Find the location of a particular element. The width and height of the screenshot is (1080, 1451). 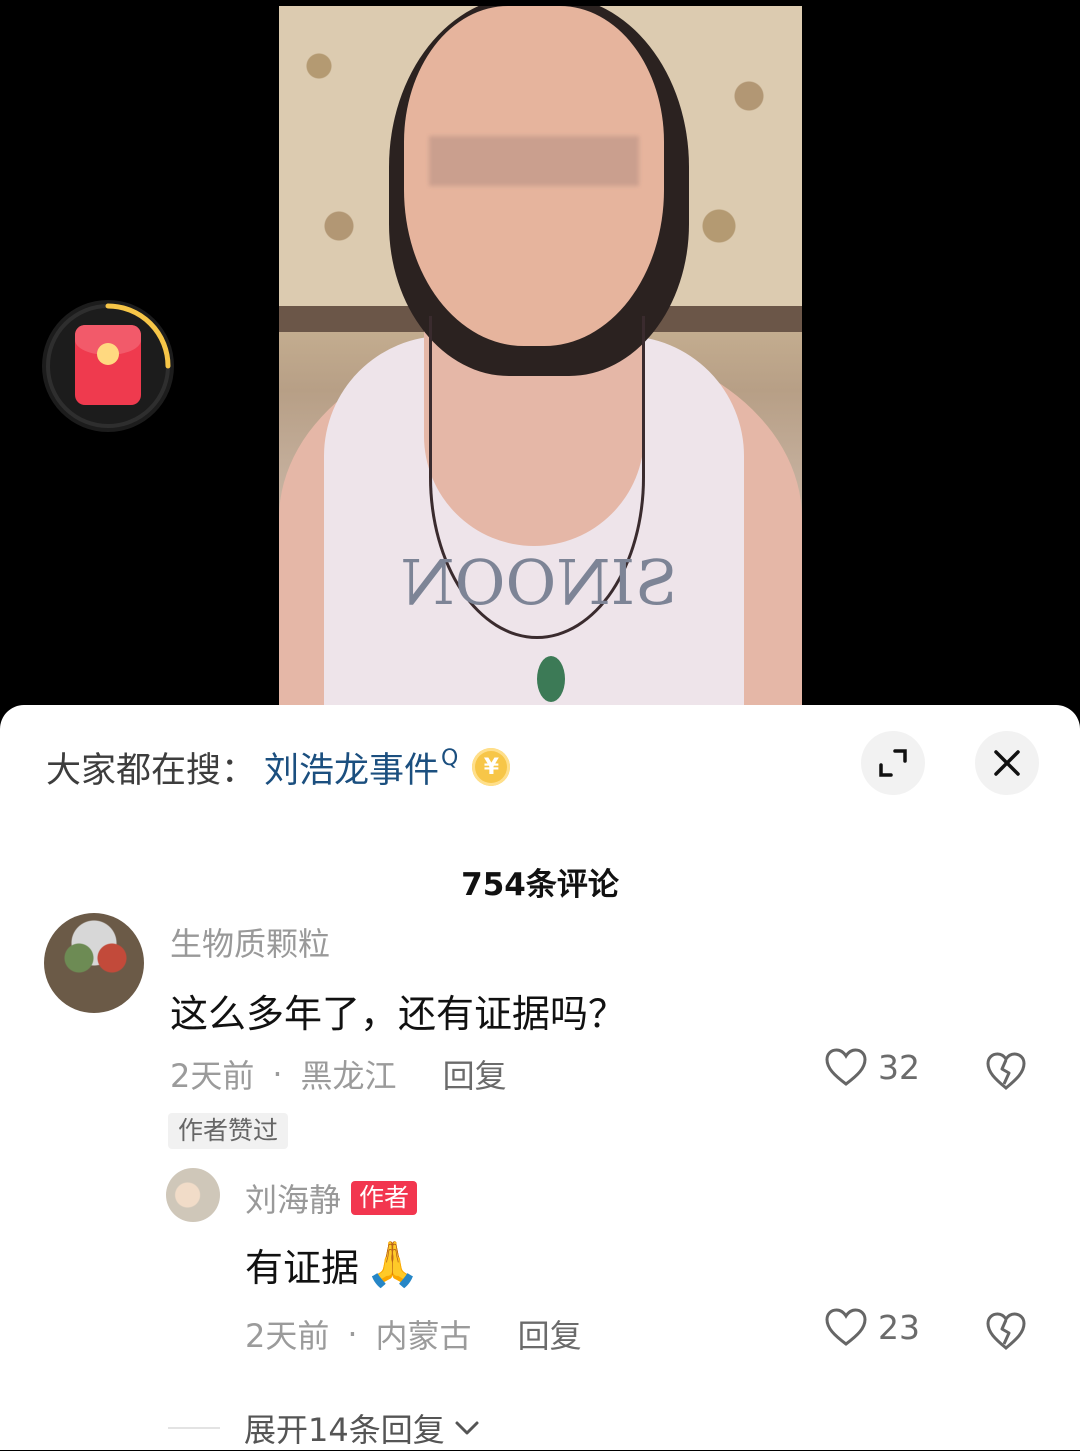

comment-meta: 2天前 · 黑龙江 回复 is located at coordinates (338, 1074).